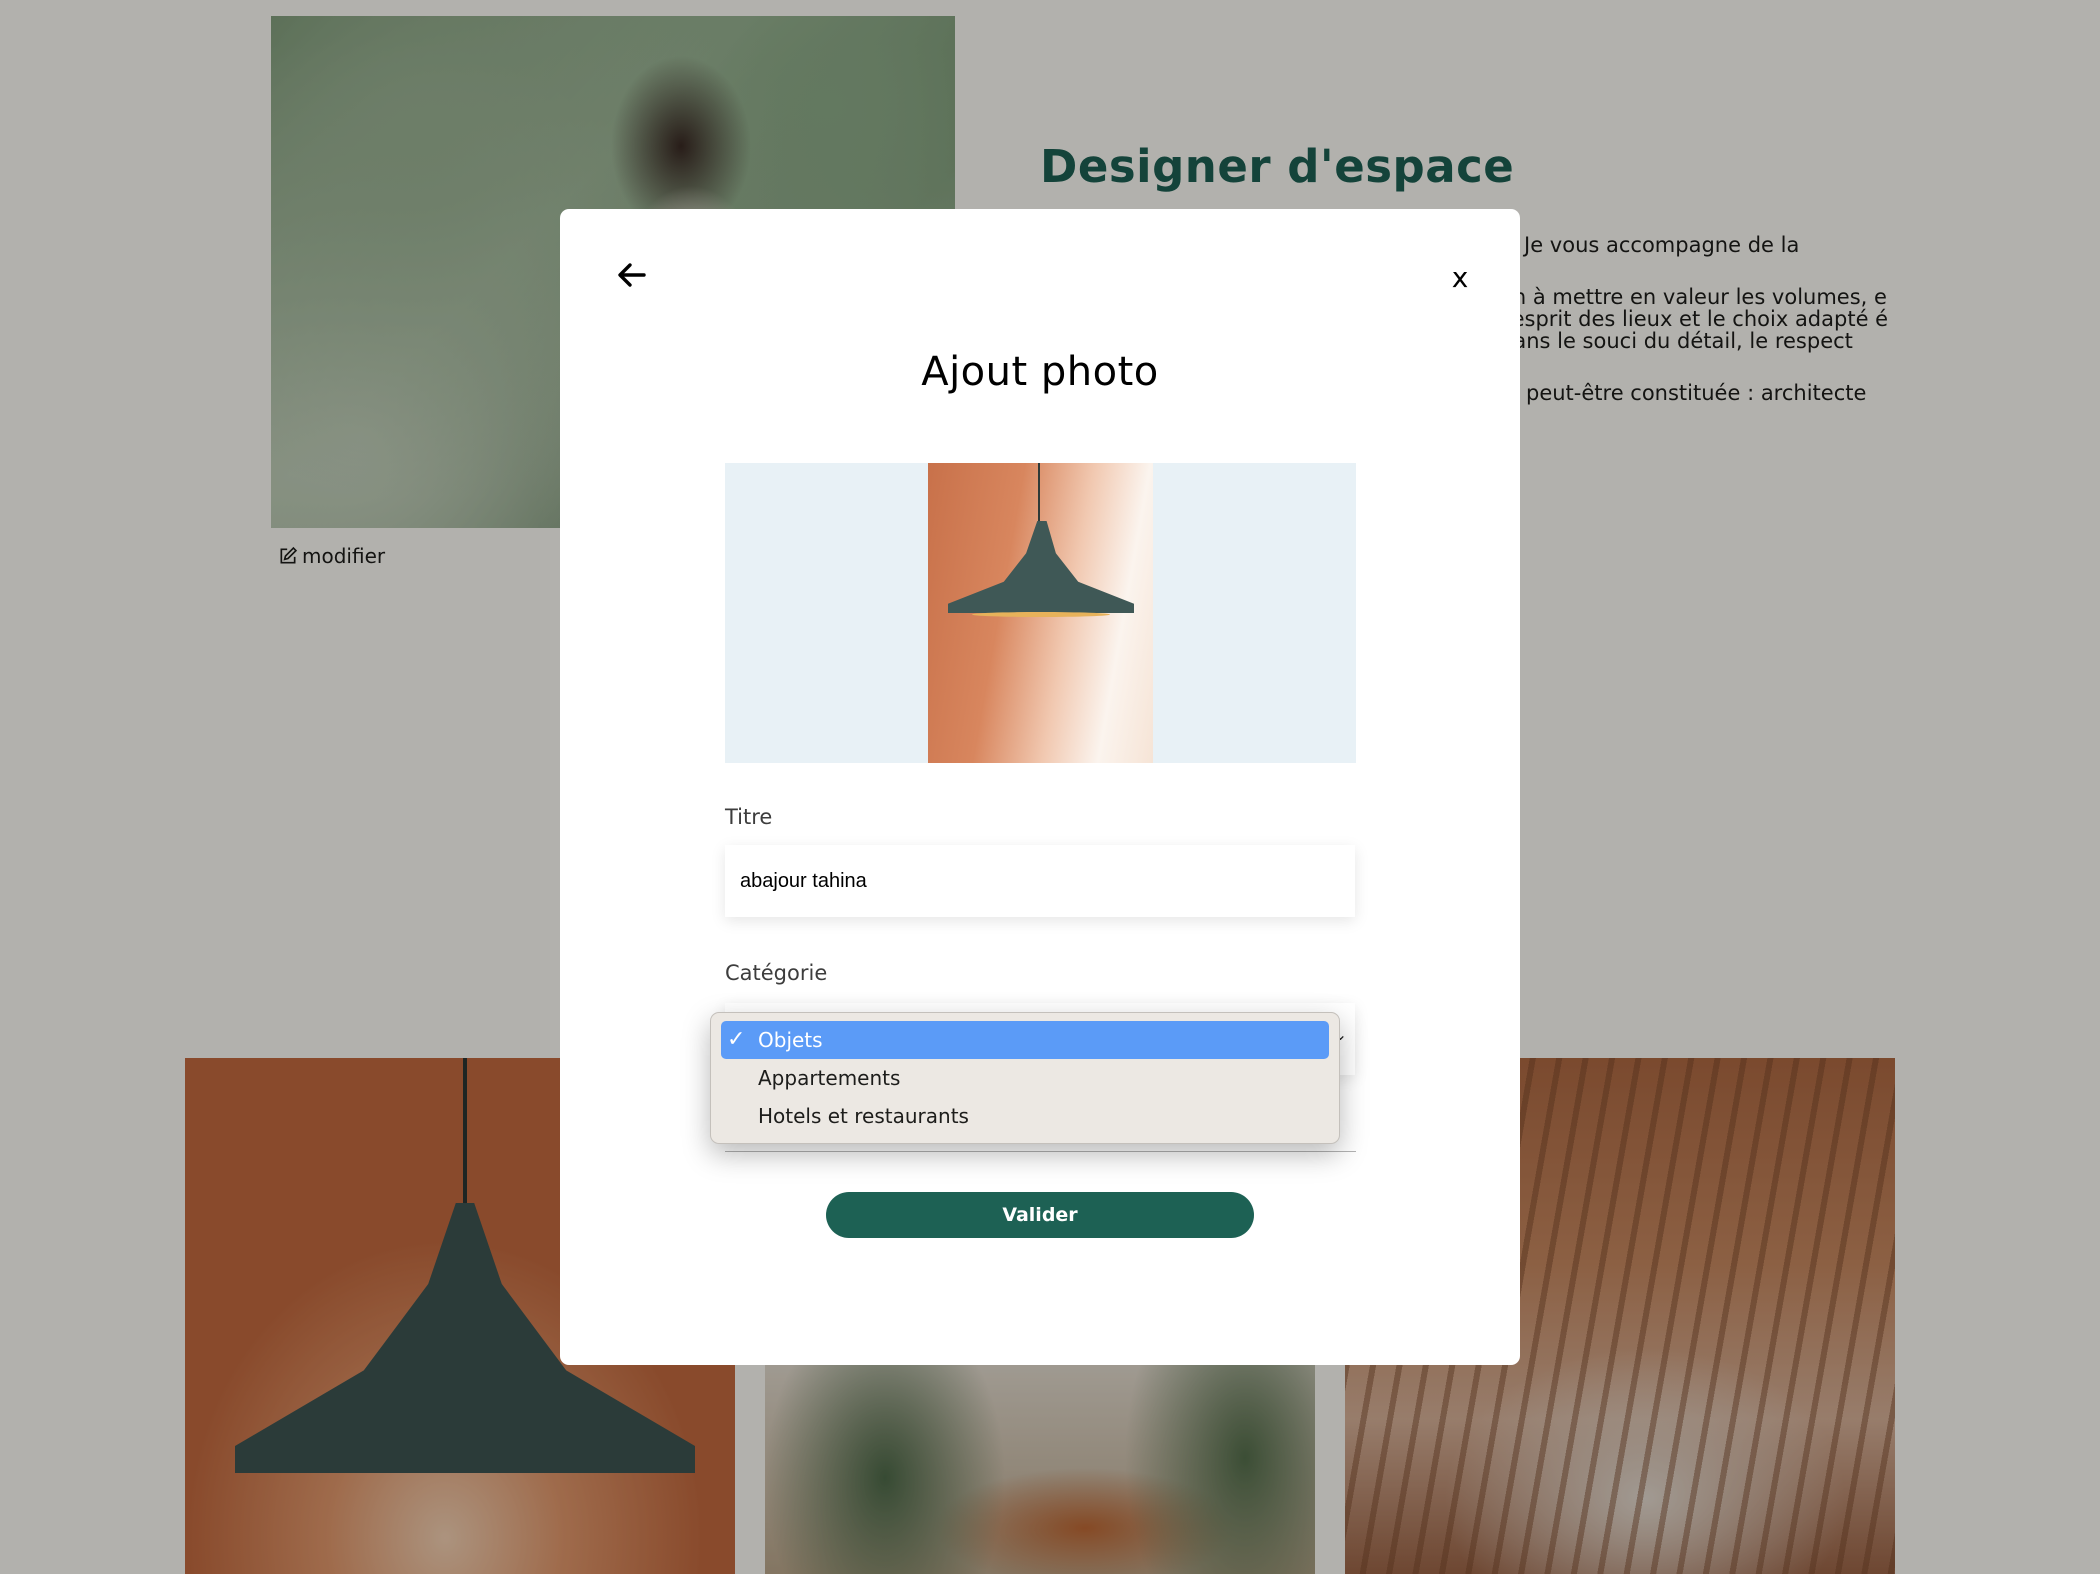 The height and width of the screenshot is (1574, 2100). I want to click on arrow-left-icon, so click(632, 275).